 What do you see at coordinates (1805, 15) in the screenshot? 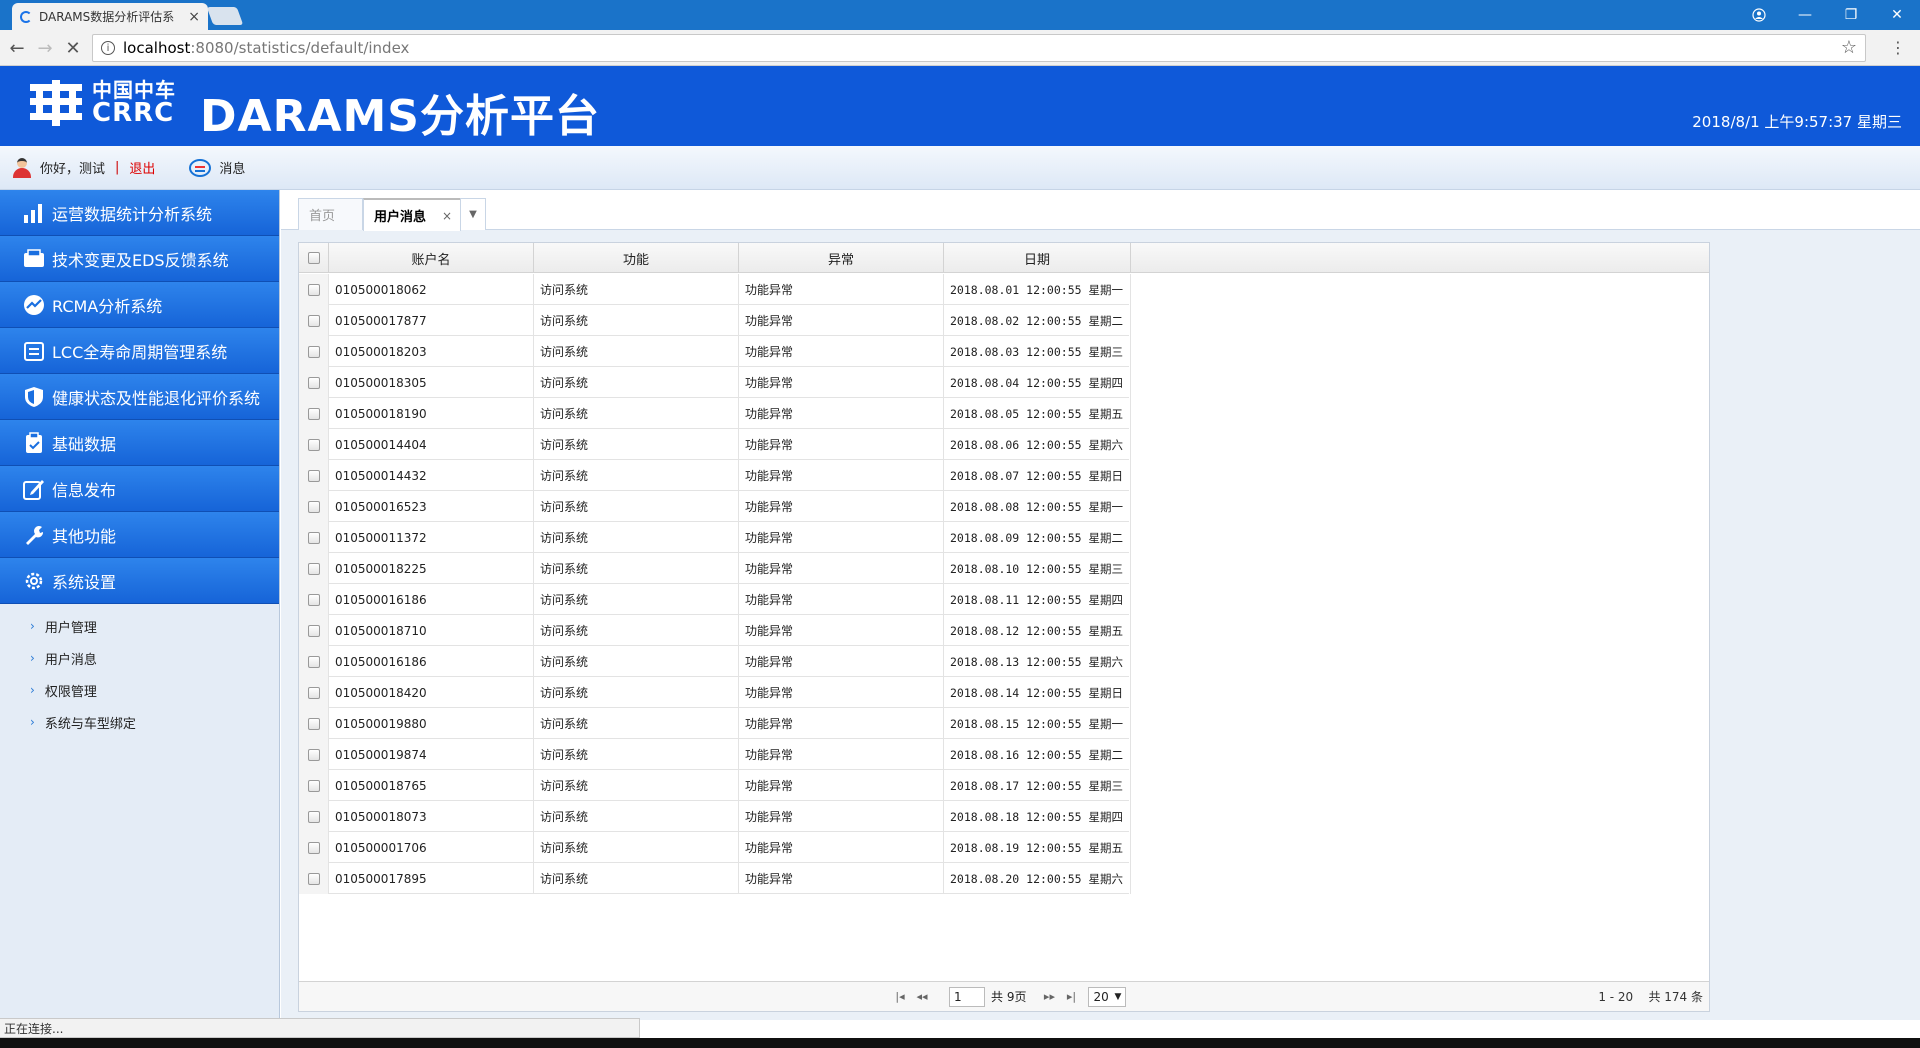
I see `minimize-button: —` at bounding box center [1805, 15].